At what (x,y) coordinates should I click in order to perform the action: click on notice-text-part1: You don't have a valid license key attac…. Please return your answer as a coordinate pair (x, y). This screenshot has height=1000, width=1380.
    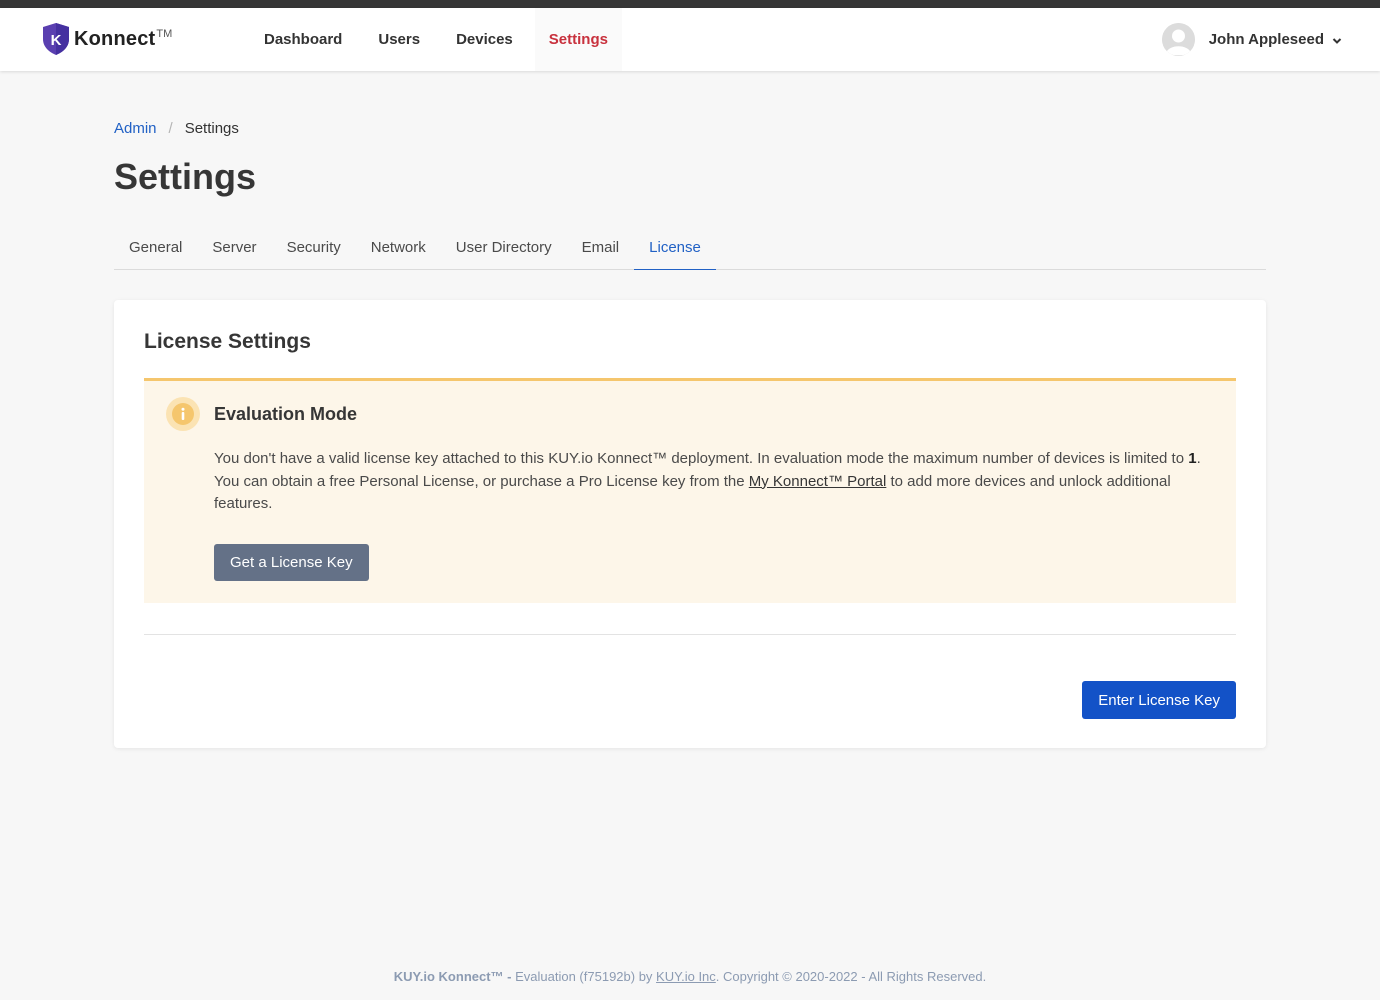
    Looking at the image, I should click on (701, 458).